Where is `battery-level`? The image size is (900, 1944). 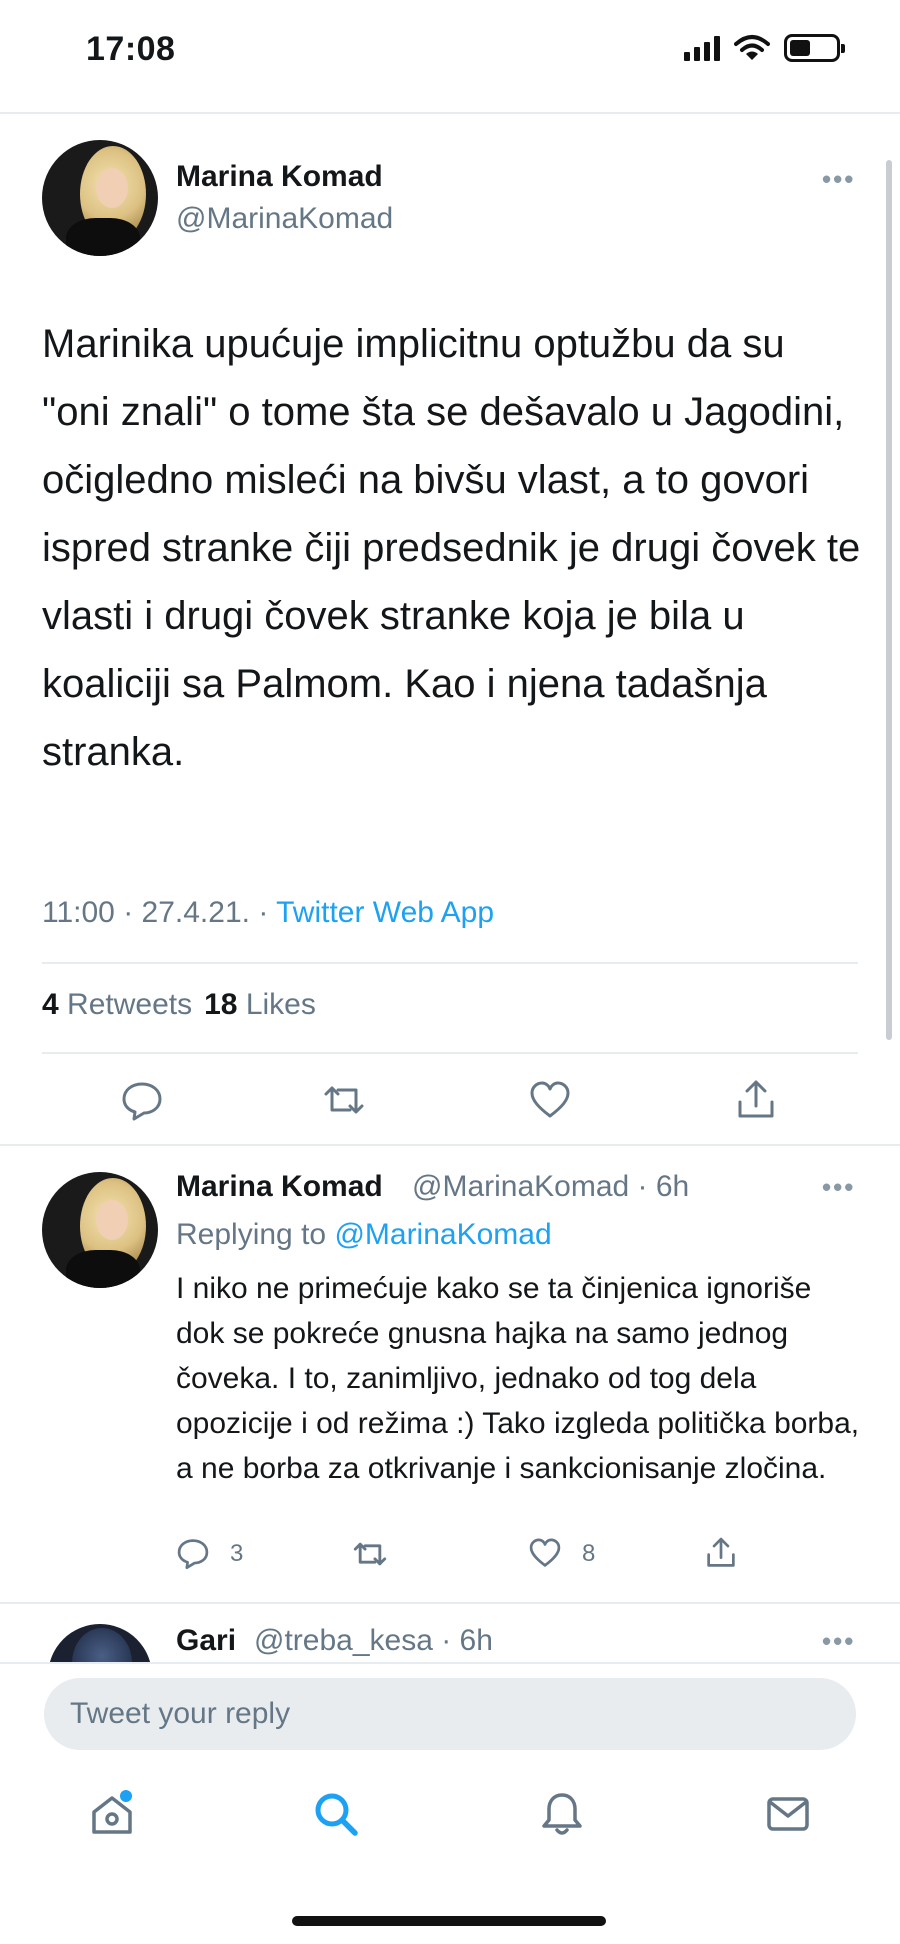 battery-level is located at coordinates (800, 48).